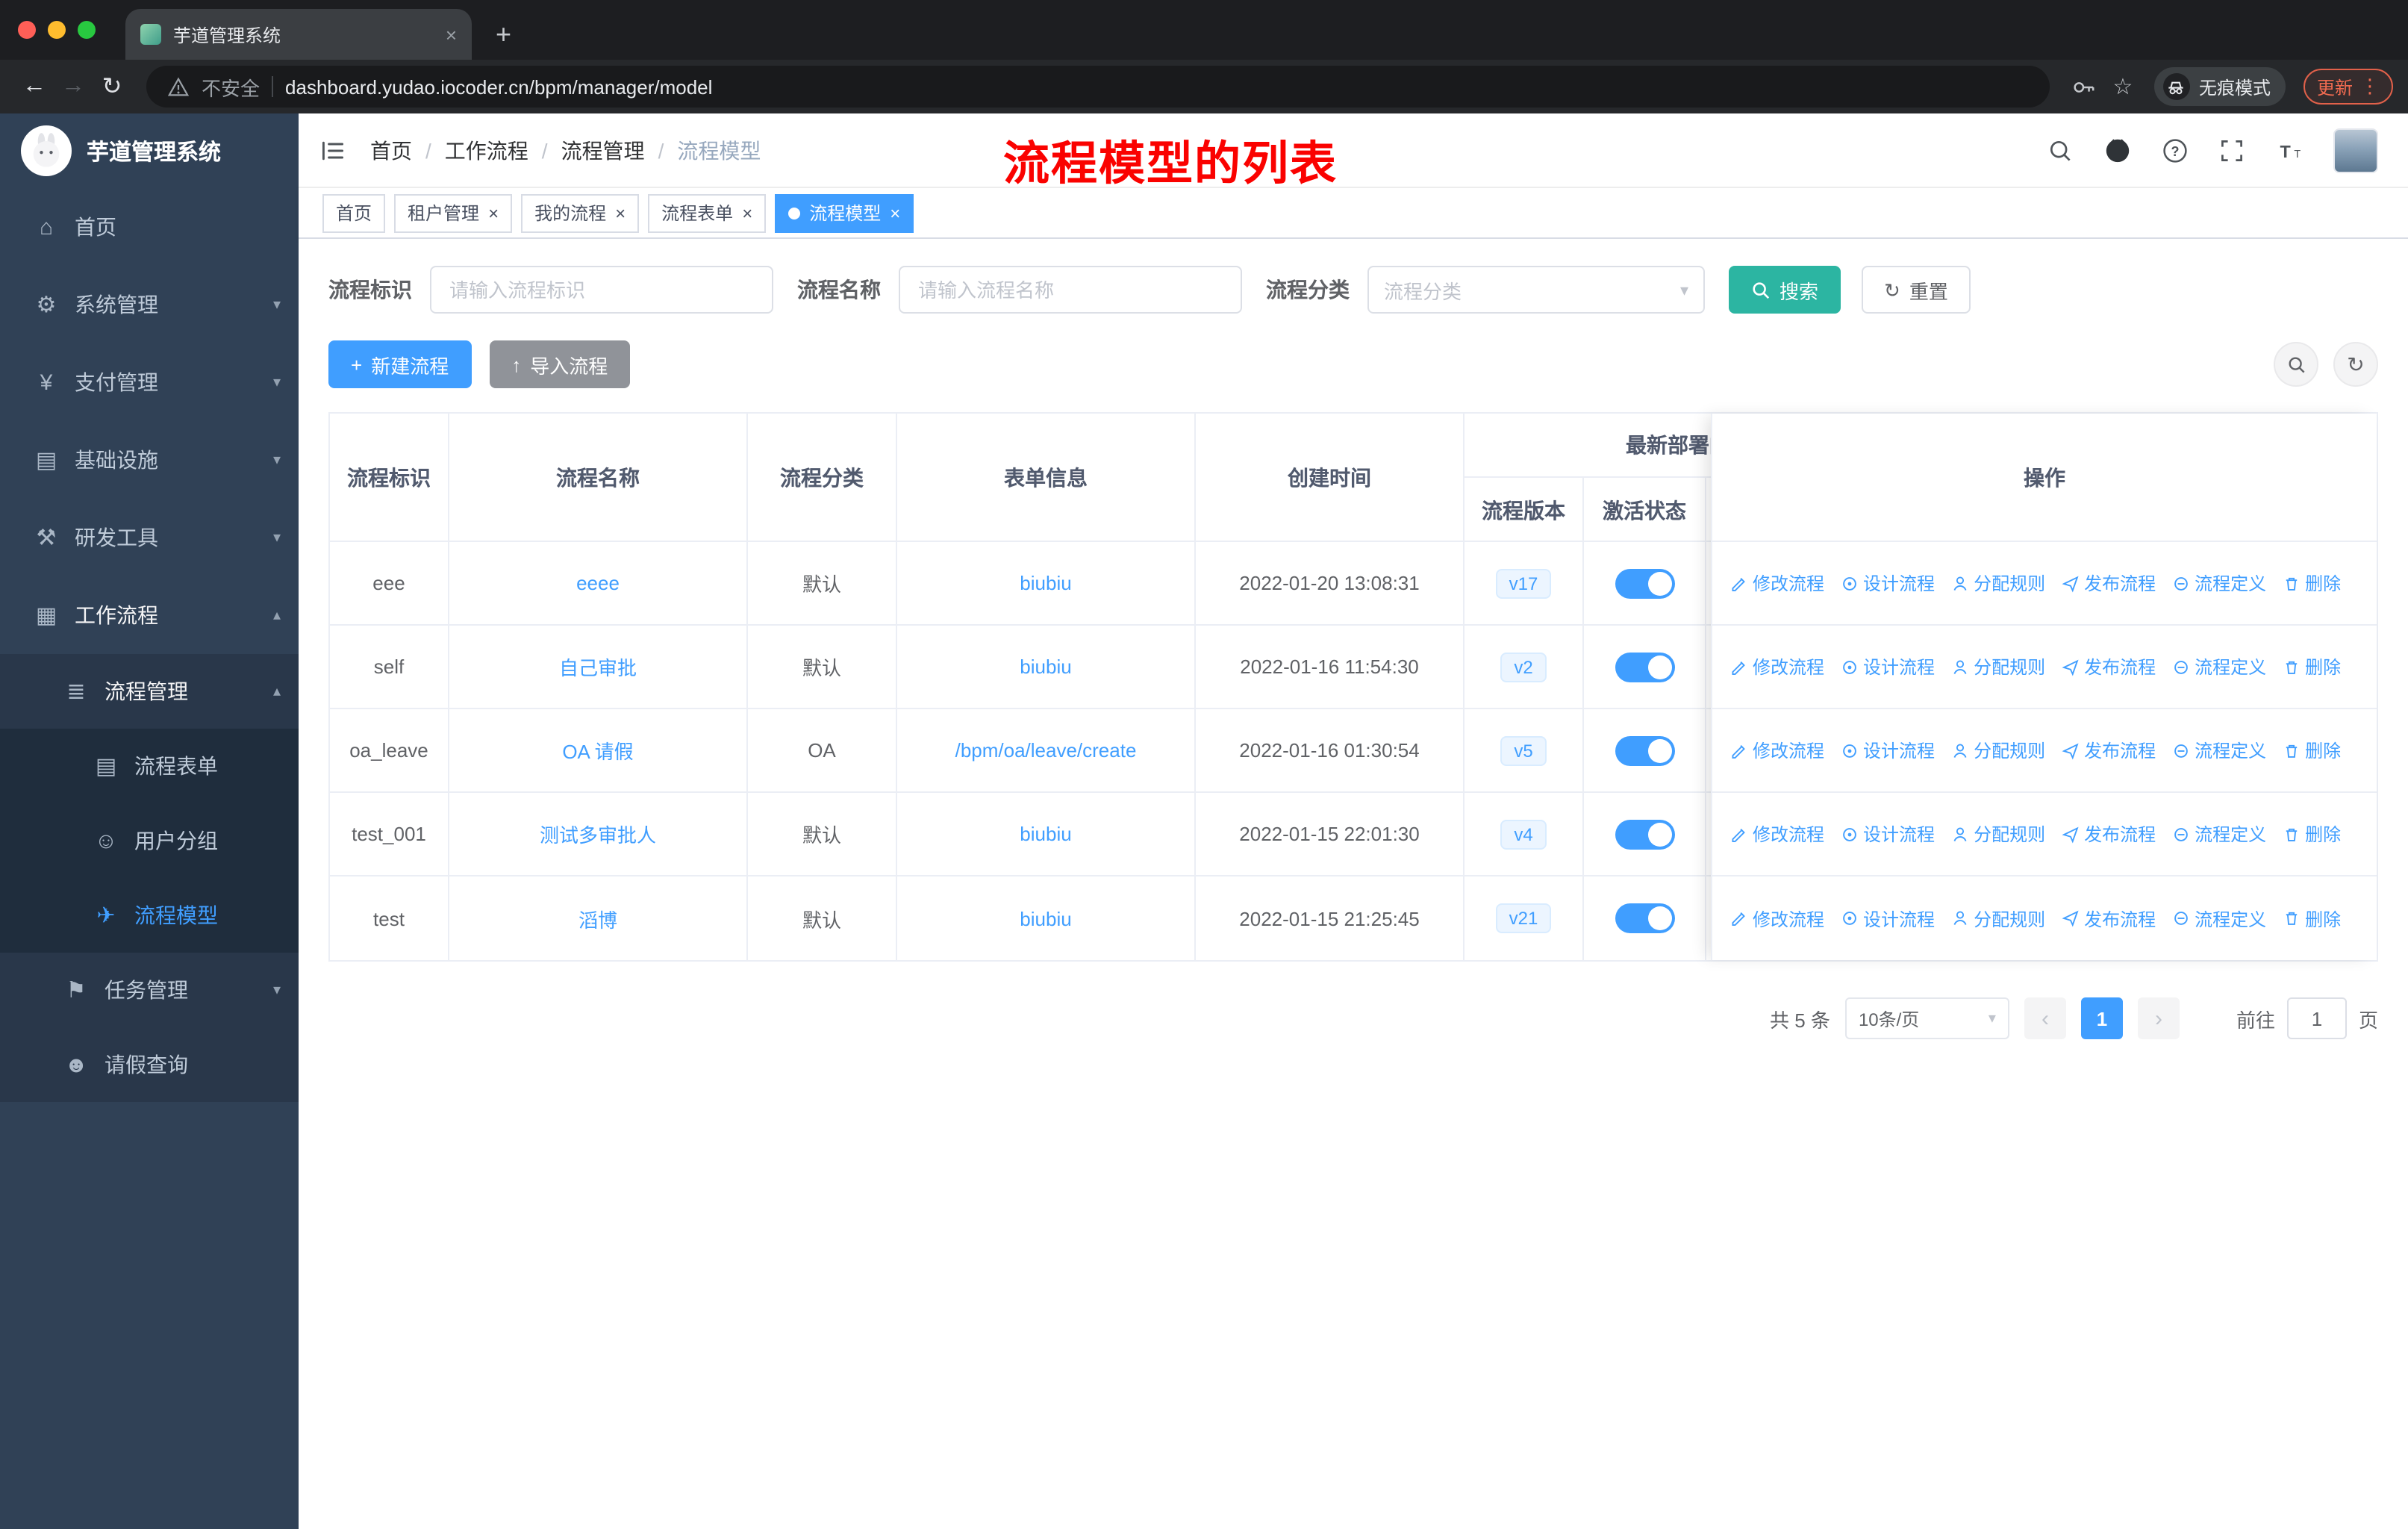 The image size is (2408, 1529). What do you see at coordinates (2084, 86) in the screenshot?
I see `password-key-icon` at bounding box center [2084, 86].